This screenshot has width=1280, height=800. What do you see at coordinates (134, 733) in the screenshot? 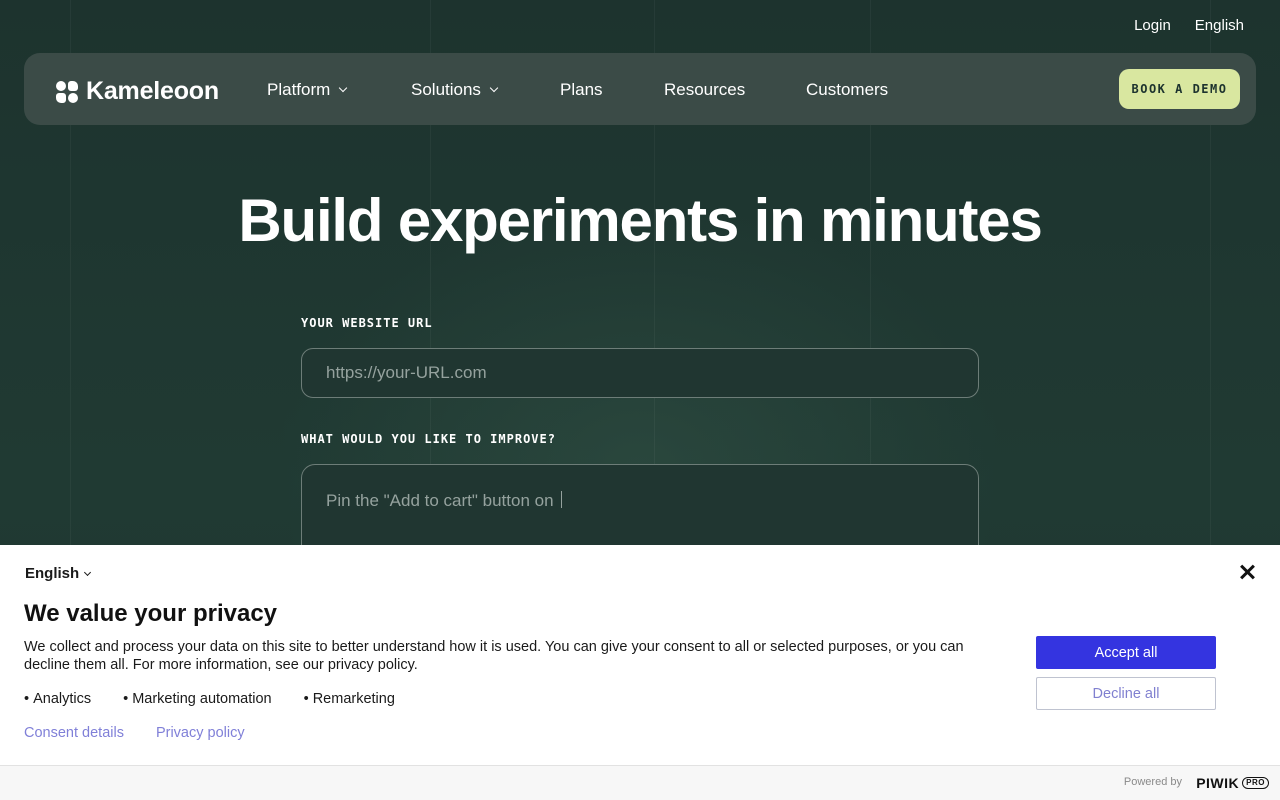
I see `consent-links: Consent details Privacy policy` at bounding box center [134, 733].